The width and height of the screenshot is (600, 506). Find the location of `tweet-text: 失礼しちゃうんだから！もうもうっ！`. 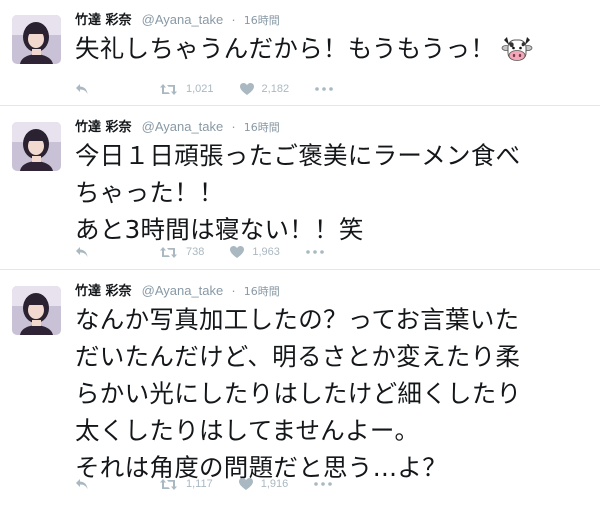

tweet-text: 失礼しちゃうんだから！もうもうっ！ is located at coordinates (335, 52).